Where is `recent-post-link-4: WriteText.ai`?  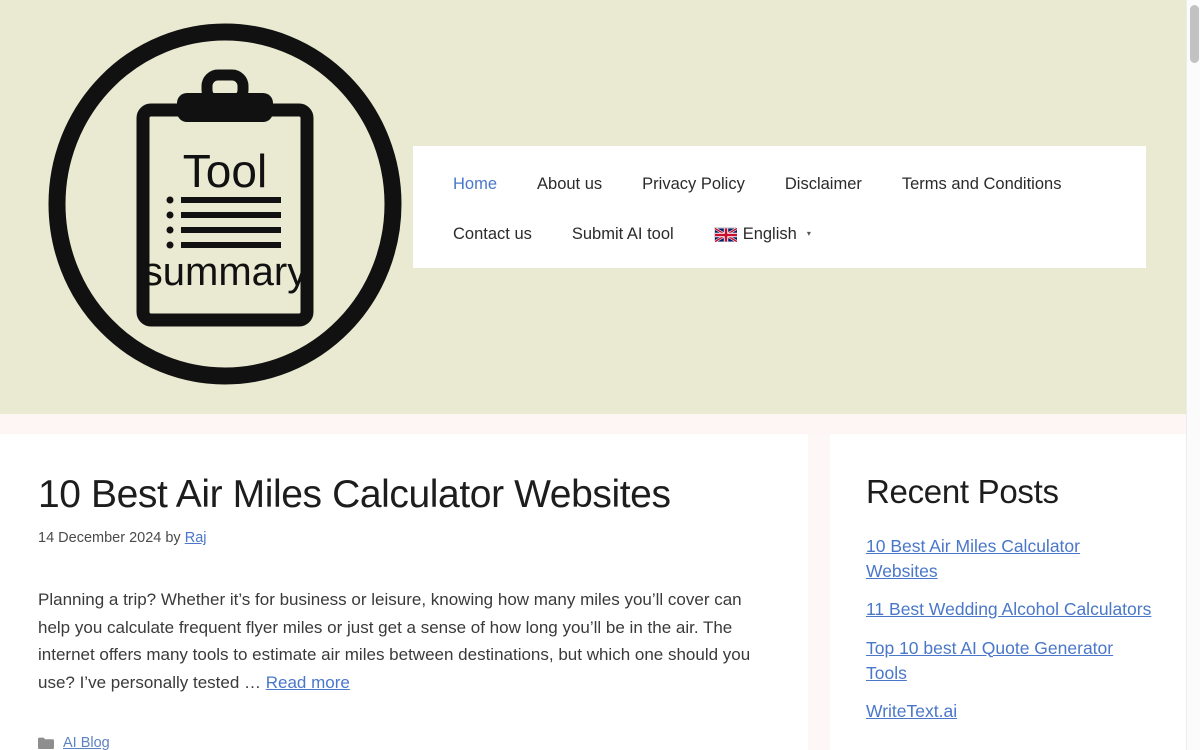
recent-post-link-4: WriteText.ai is located at coordinates (911, 711).